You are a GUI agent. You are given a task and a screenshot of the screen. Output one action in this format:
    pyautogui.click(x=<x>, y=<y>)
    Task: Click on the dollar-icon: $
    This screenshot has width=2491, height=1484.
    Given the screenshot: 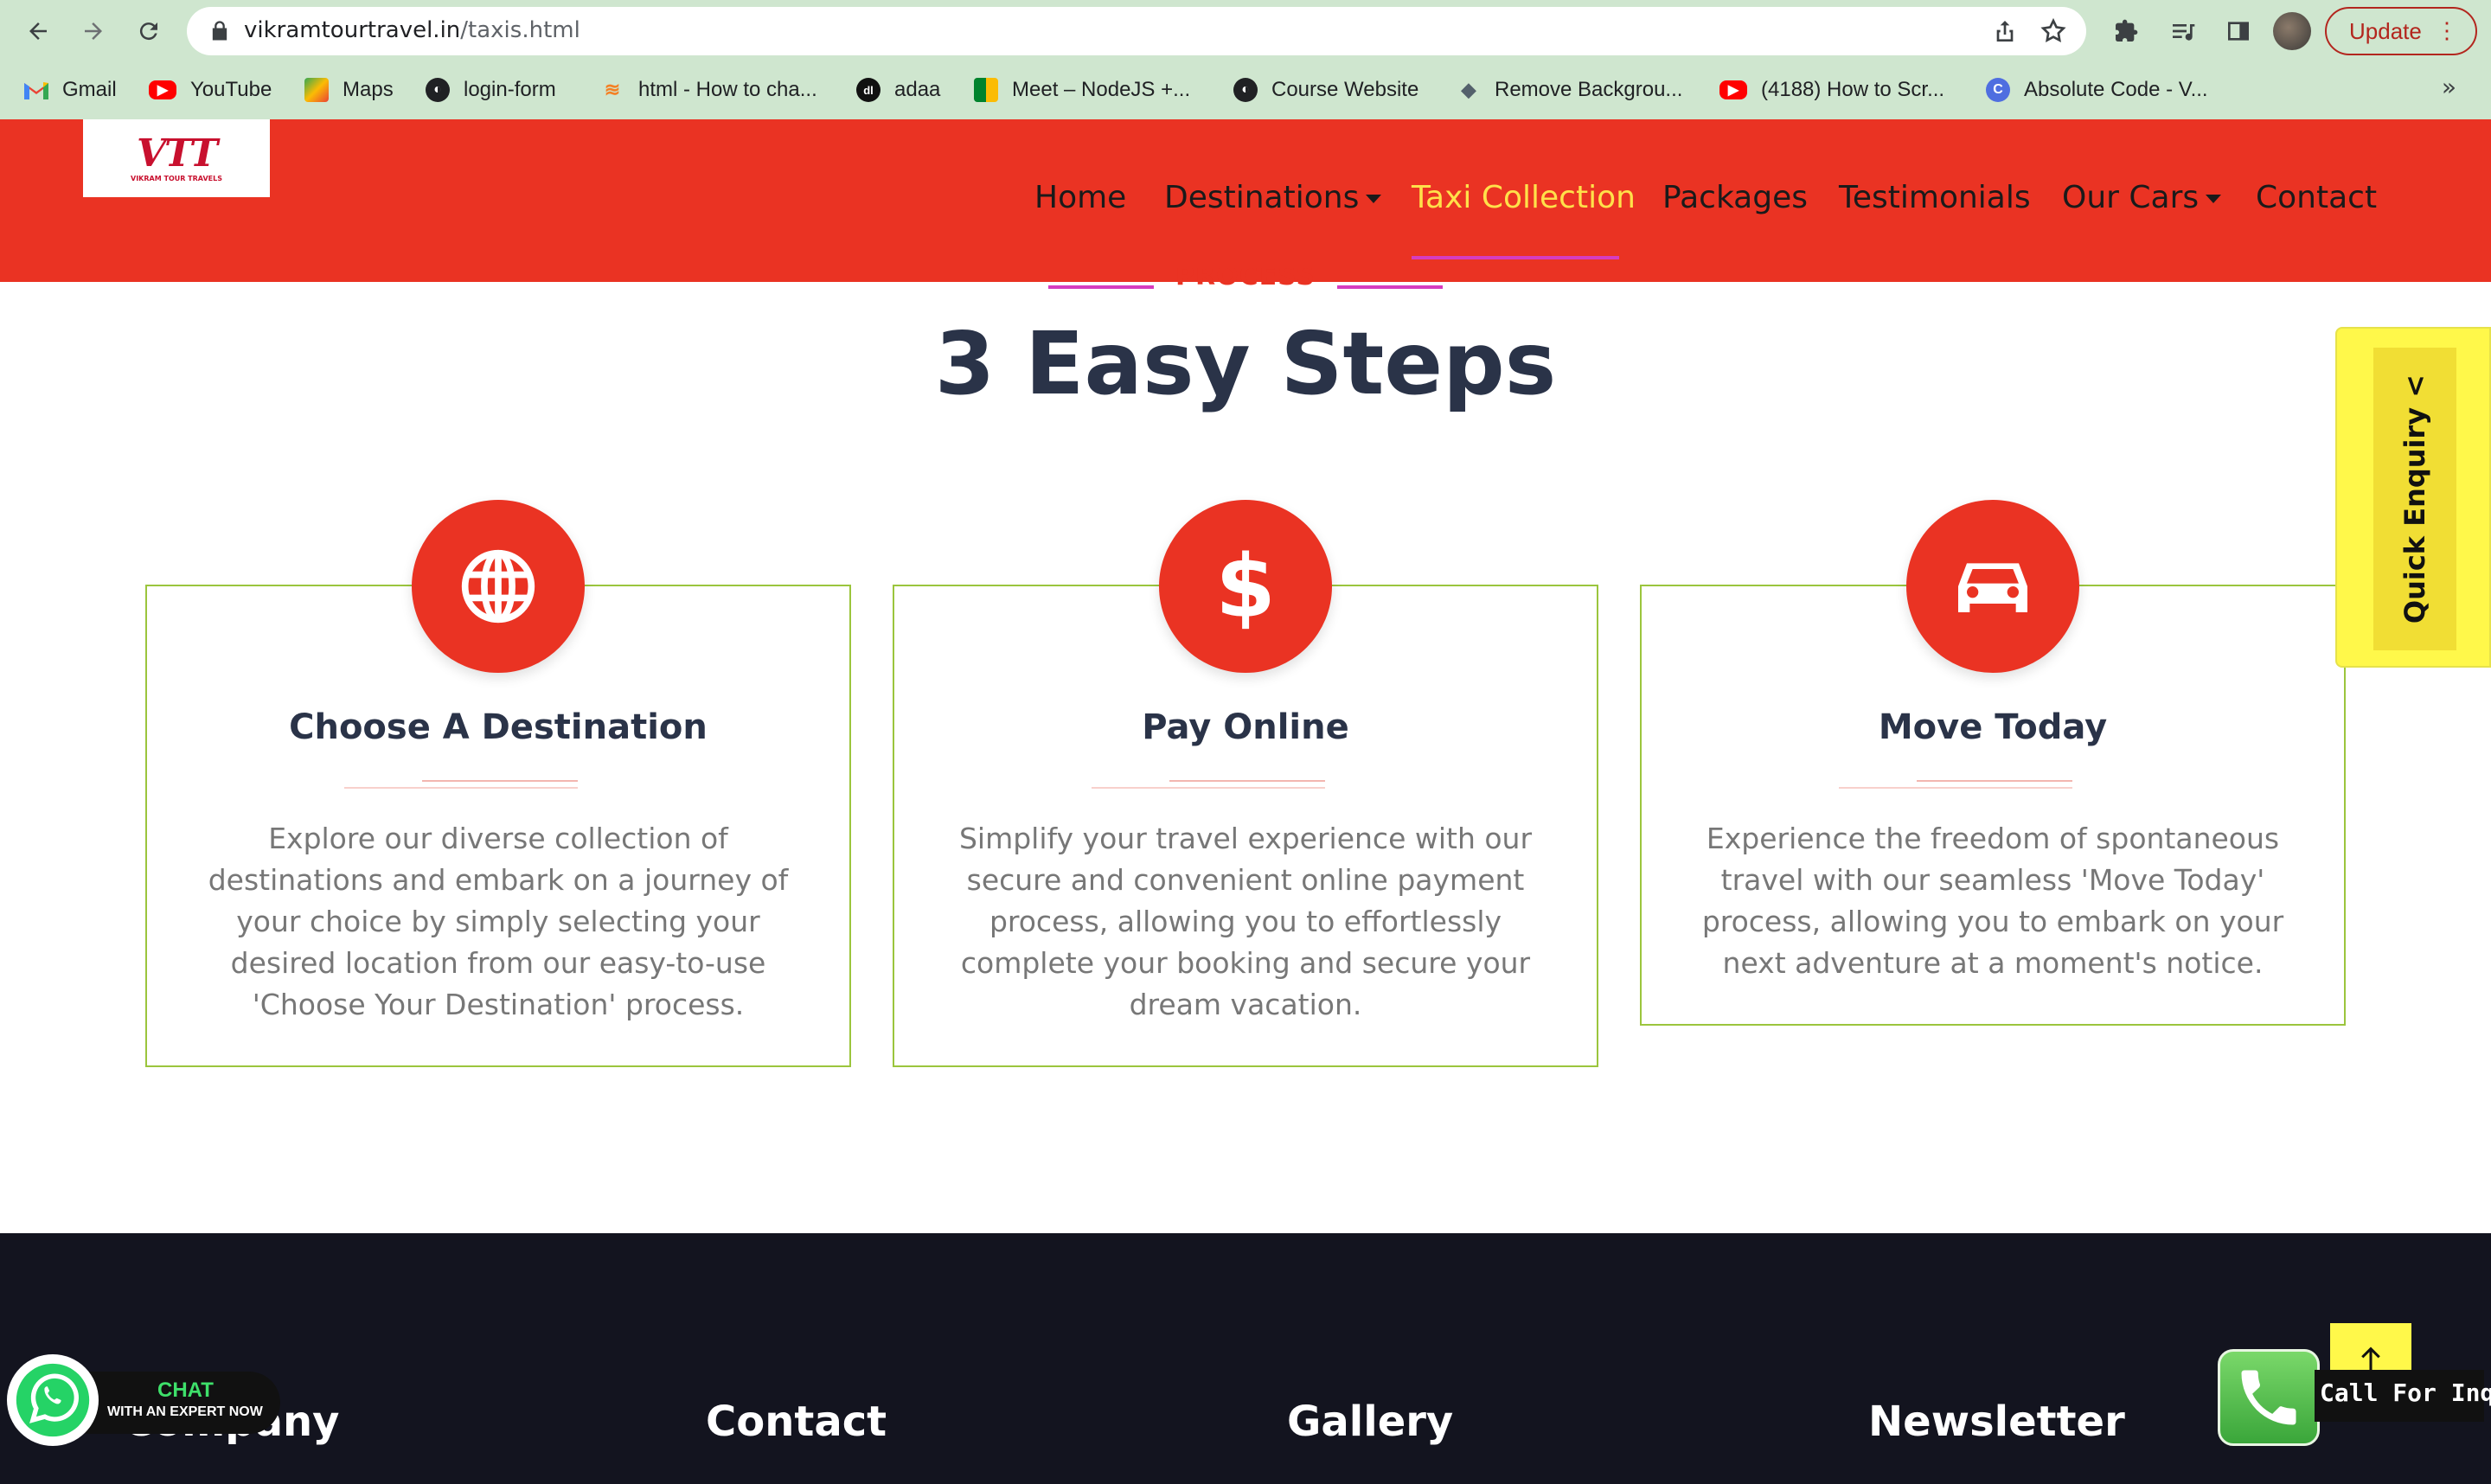 What is the action you would take?
    pyautogui.click(x=1246, y=586)
    